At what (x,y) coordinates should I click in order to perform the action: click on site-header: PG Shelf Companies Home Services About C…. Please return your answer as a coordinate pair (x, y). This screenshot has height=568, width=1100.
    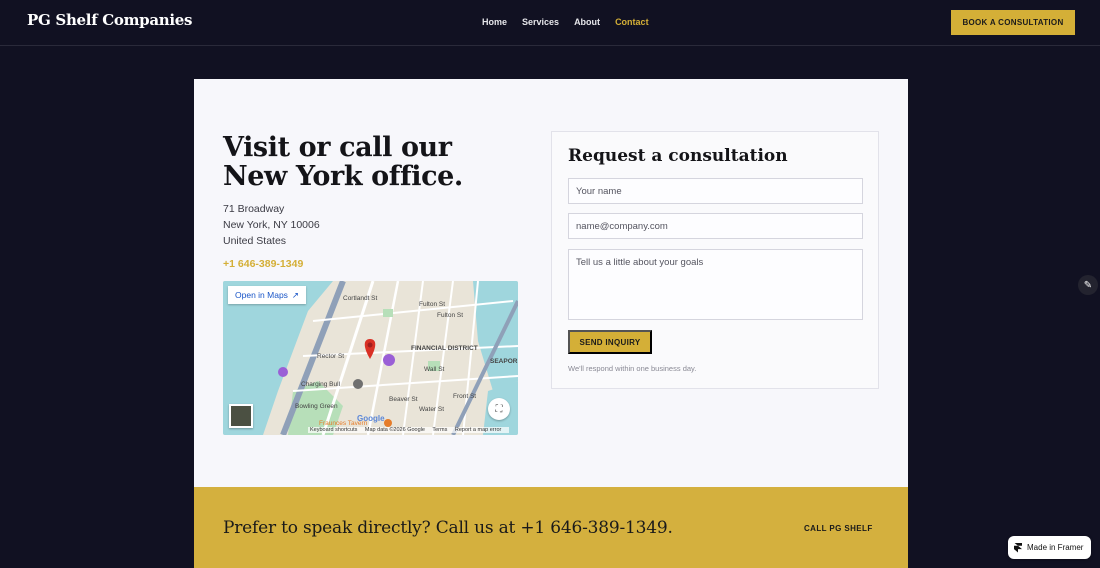
    Looking at the image, I should click on (550, 23).